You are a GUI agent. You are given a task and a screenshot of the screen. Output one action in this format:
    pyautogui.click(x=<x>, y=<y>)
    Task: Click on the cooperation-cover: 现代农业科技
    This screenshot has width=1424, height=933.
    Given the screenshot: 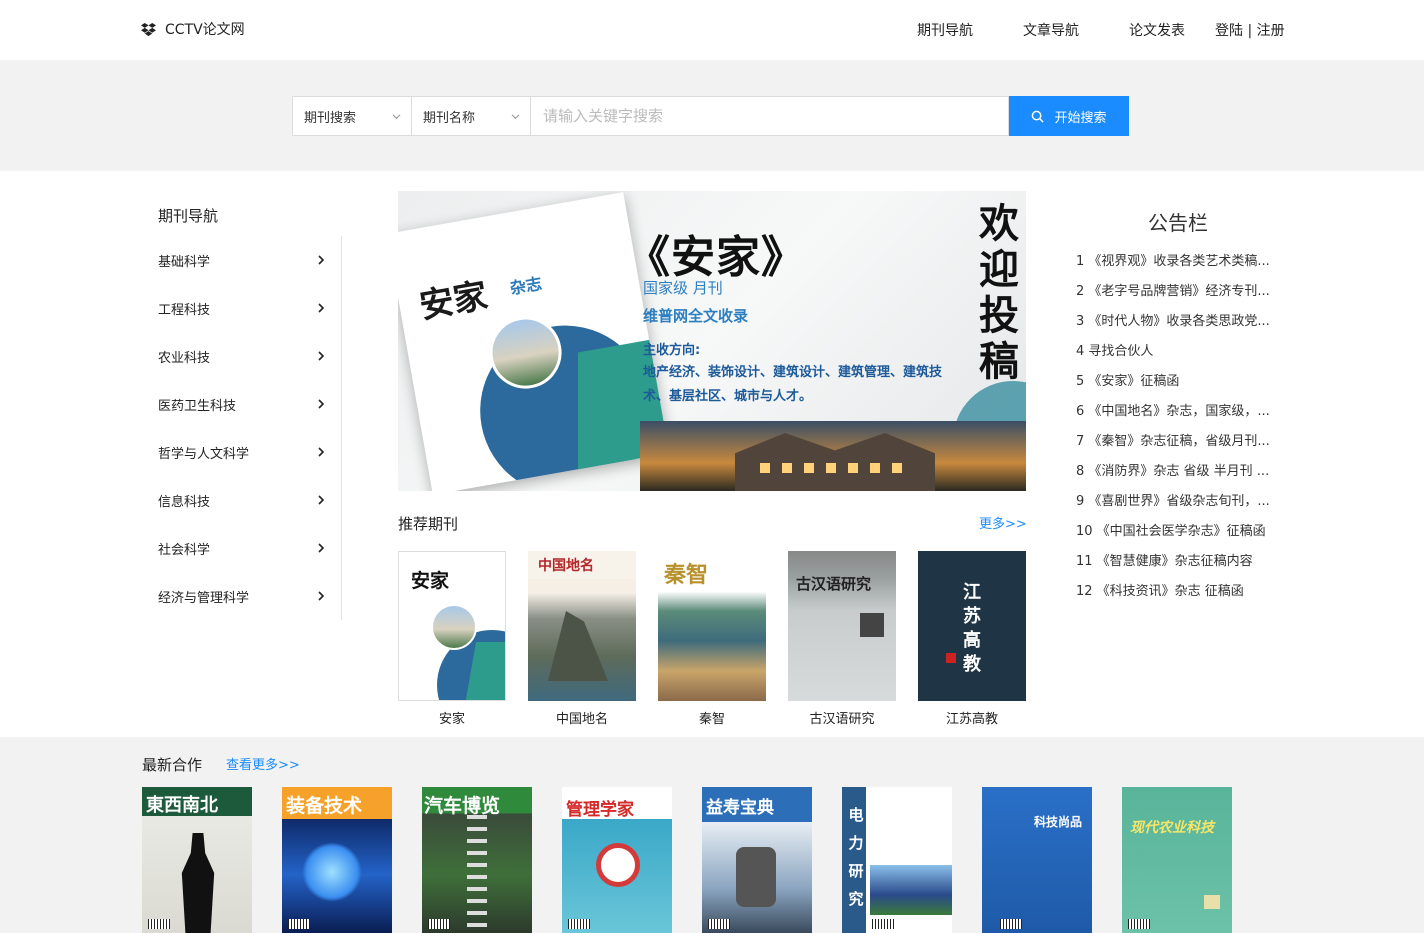 What is the action you would take?
    pyautogui.click(x=1177, y=860)
    